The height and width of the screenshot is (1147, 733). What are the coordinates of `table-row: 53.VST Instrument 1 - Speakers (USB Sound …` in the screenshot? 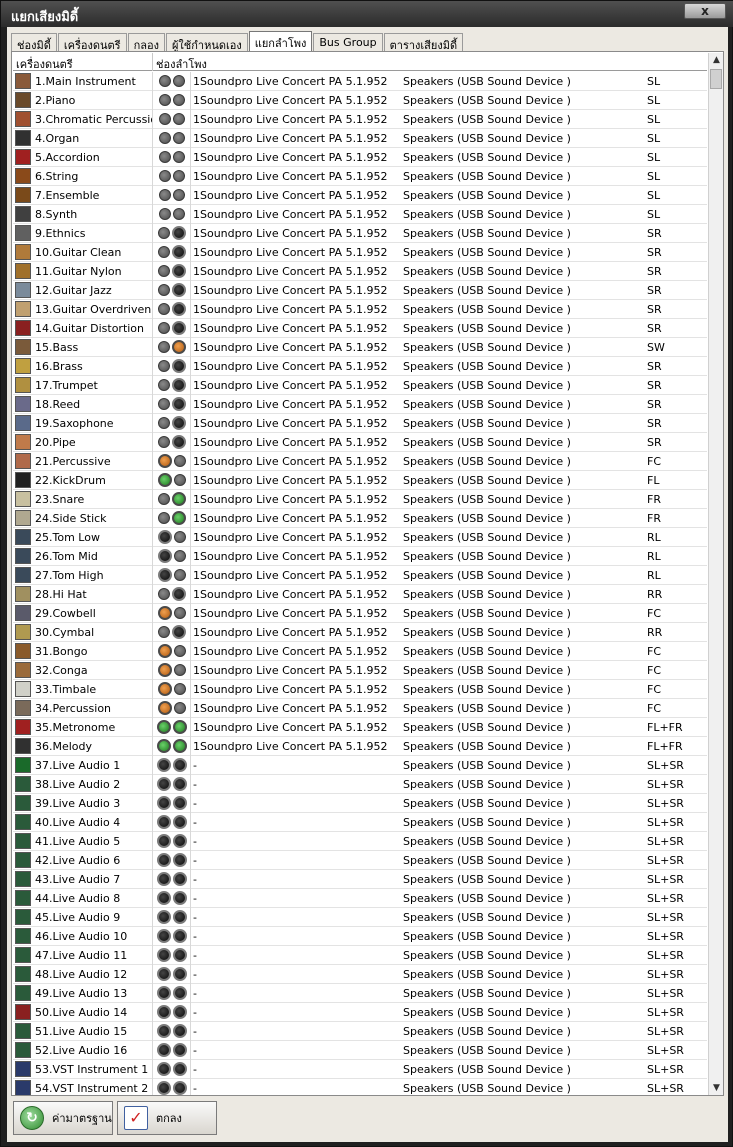 It's located at (360, 1069).